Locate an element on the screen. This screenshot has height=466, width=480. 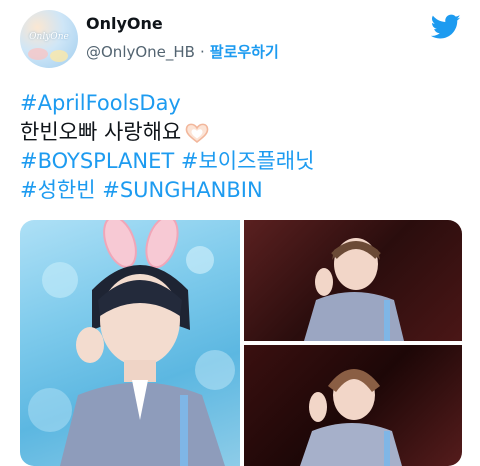
hashtag-sunghanbin: #SUNGHANBIN is located at coordinates (182, 190).